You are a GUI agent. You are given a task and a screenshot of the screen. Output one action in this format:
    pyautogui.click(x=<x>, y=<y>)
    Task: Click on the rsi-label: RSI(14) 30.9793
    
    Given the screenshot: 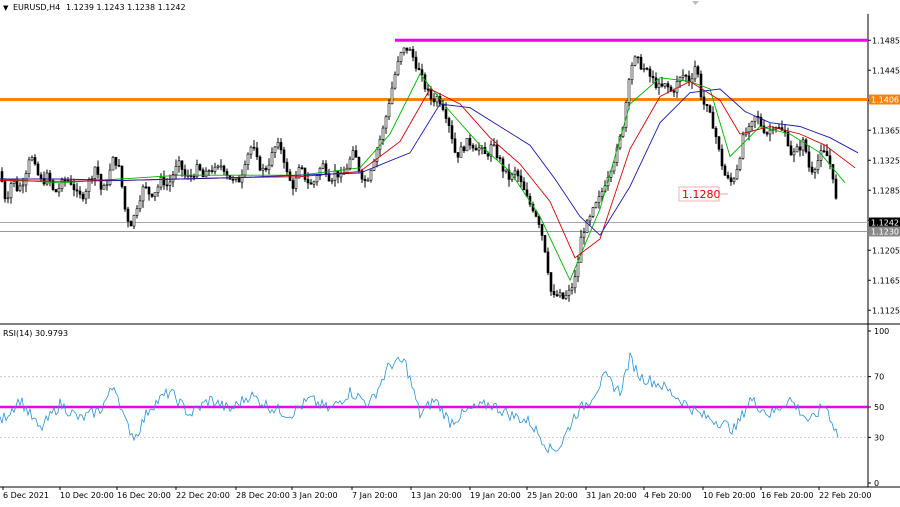 What is the action you would take?
    pyautogui.click(x=35, y=333)
    